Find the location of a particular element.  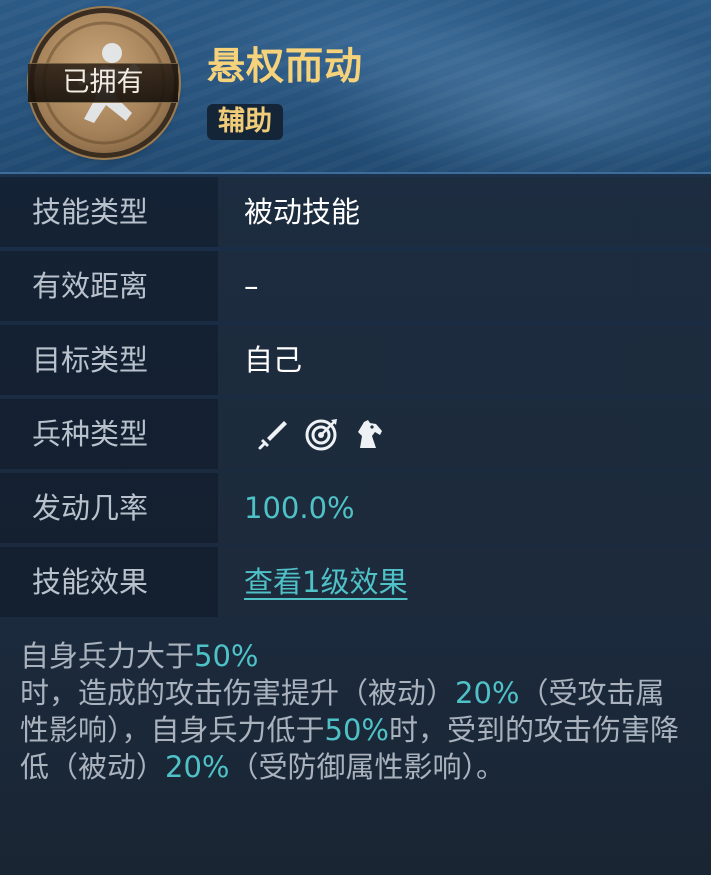

row-value: – is located at coordinates (251, 286).